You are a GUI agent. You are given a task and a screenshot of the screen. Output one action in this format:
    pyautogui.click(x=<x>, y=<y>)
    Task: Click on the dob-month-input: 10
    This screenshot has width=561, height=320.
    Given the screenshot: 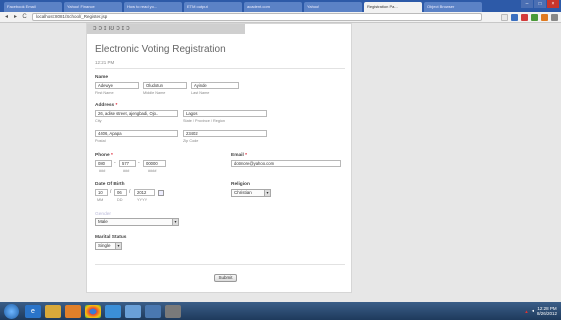 What is the action you would take?
    pyautogui.click(x=101, y=192)
    